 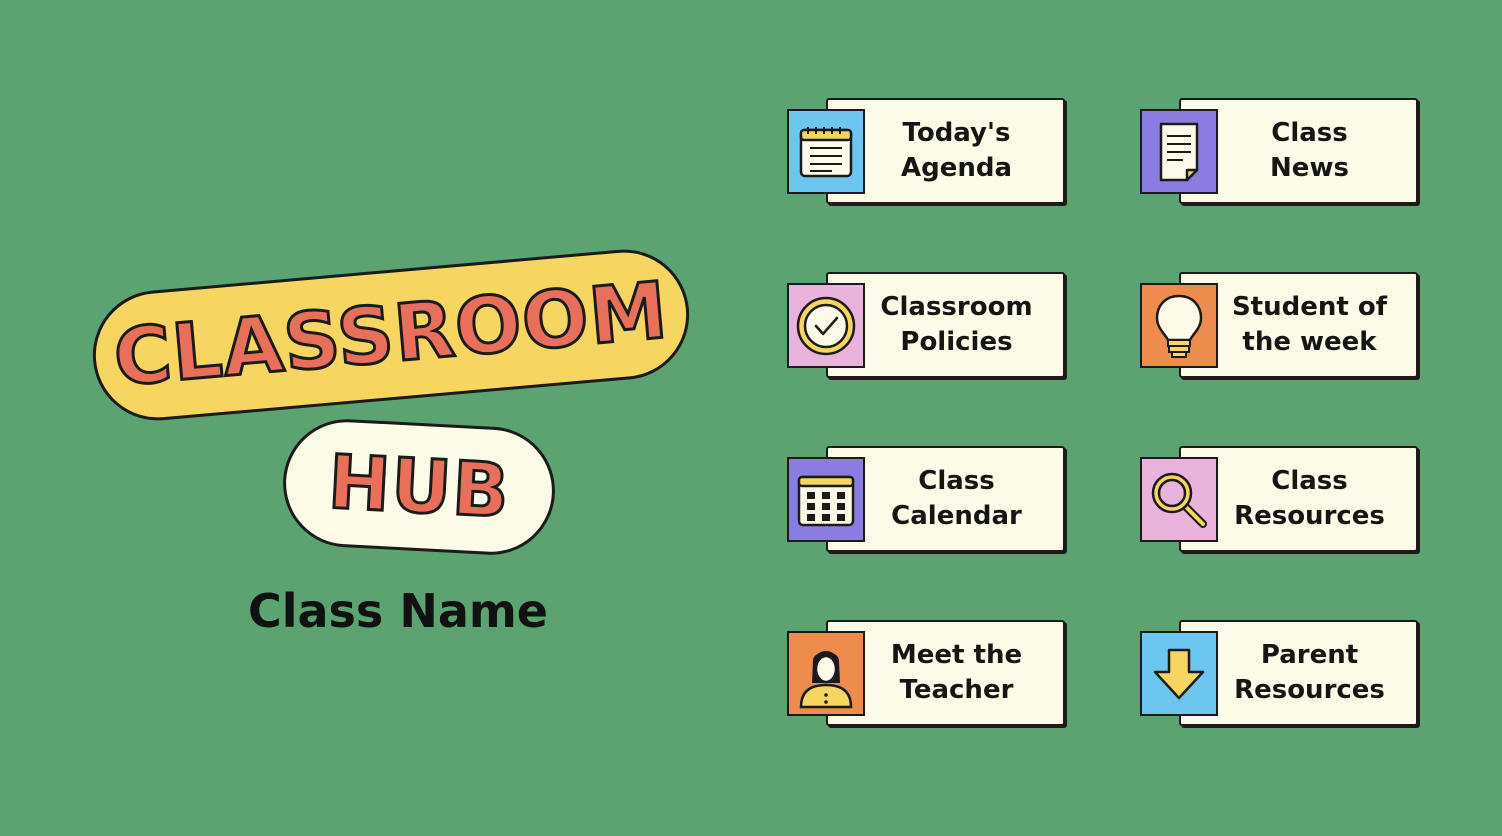 I want to click on card-class-calendar: Class Calendar, so click(x=927, y=501).